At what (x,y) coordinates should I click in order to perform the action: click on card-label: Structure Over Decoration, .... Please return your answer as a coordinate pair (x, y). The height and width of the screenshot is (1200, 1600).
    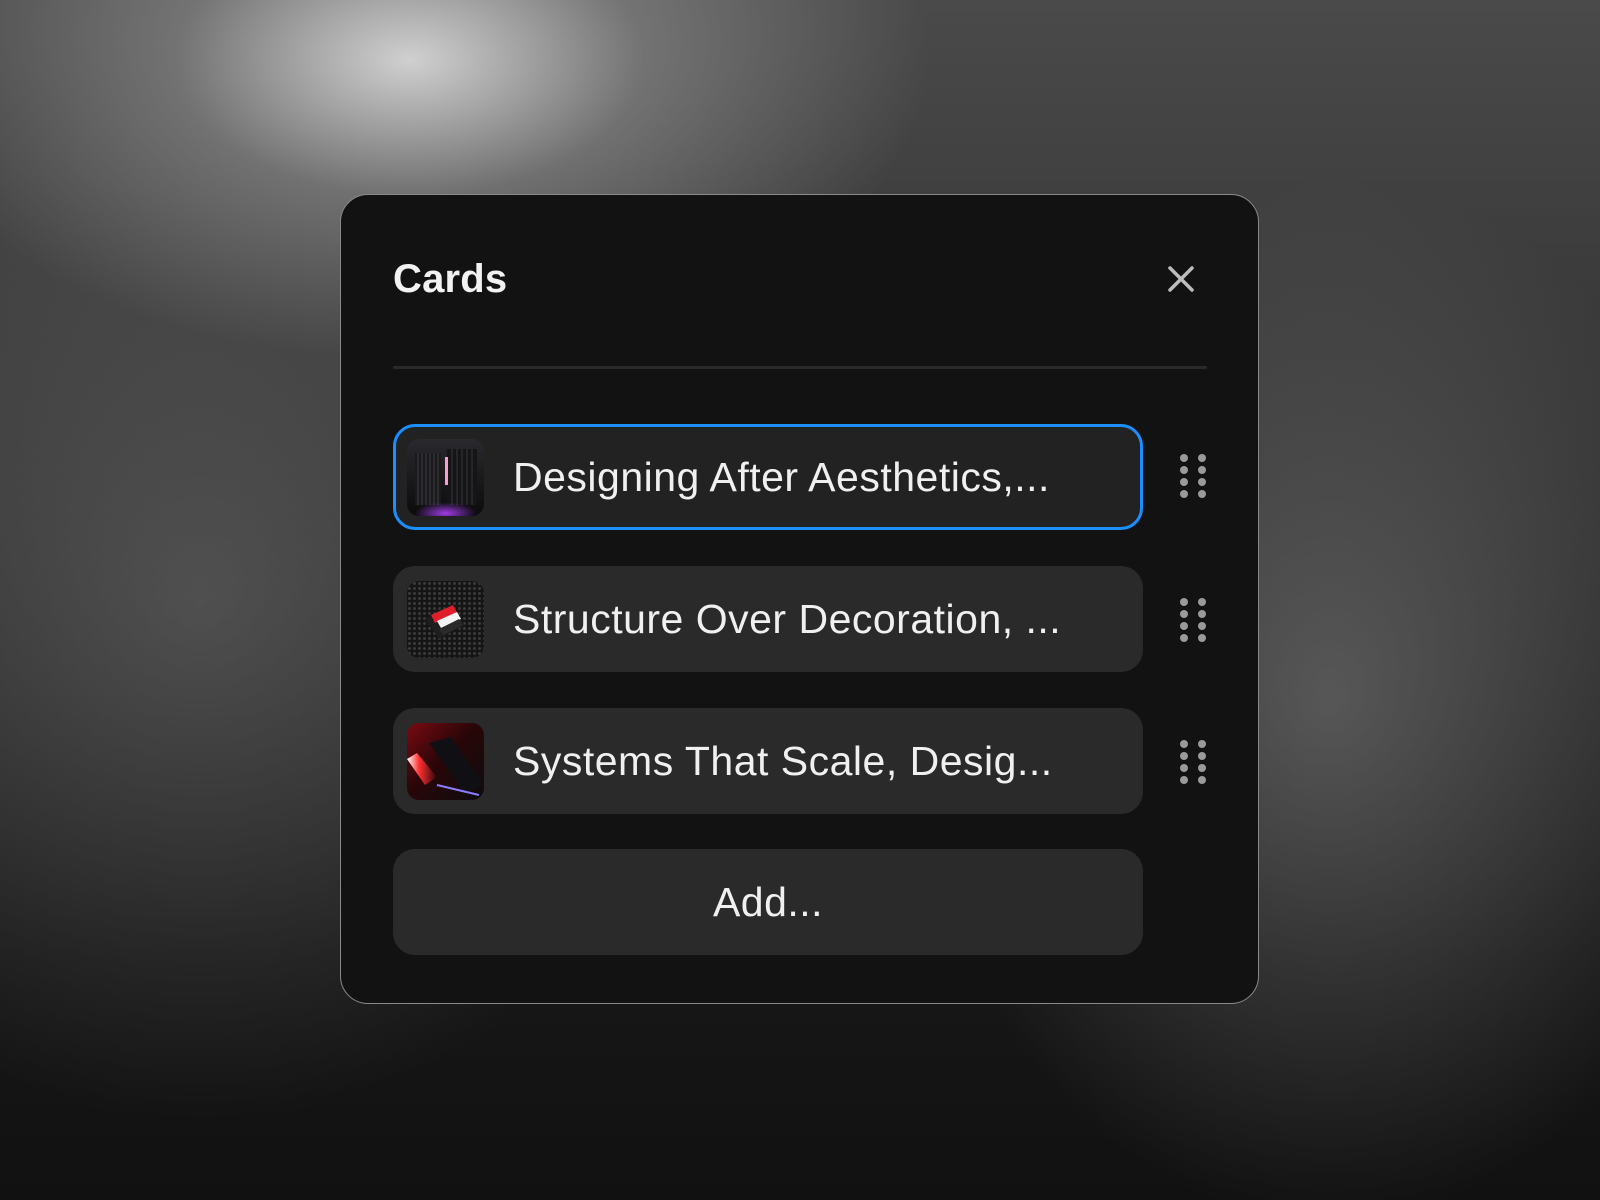
    Looking at the image, I should click on (787, 619).